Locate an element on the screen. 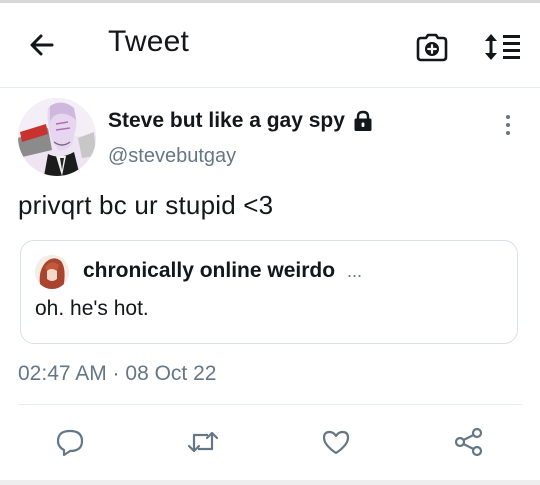 This screenshot has width=540, height=485. bottom-divider is located at coordinates (270, 482).